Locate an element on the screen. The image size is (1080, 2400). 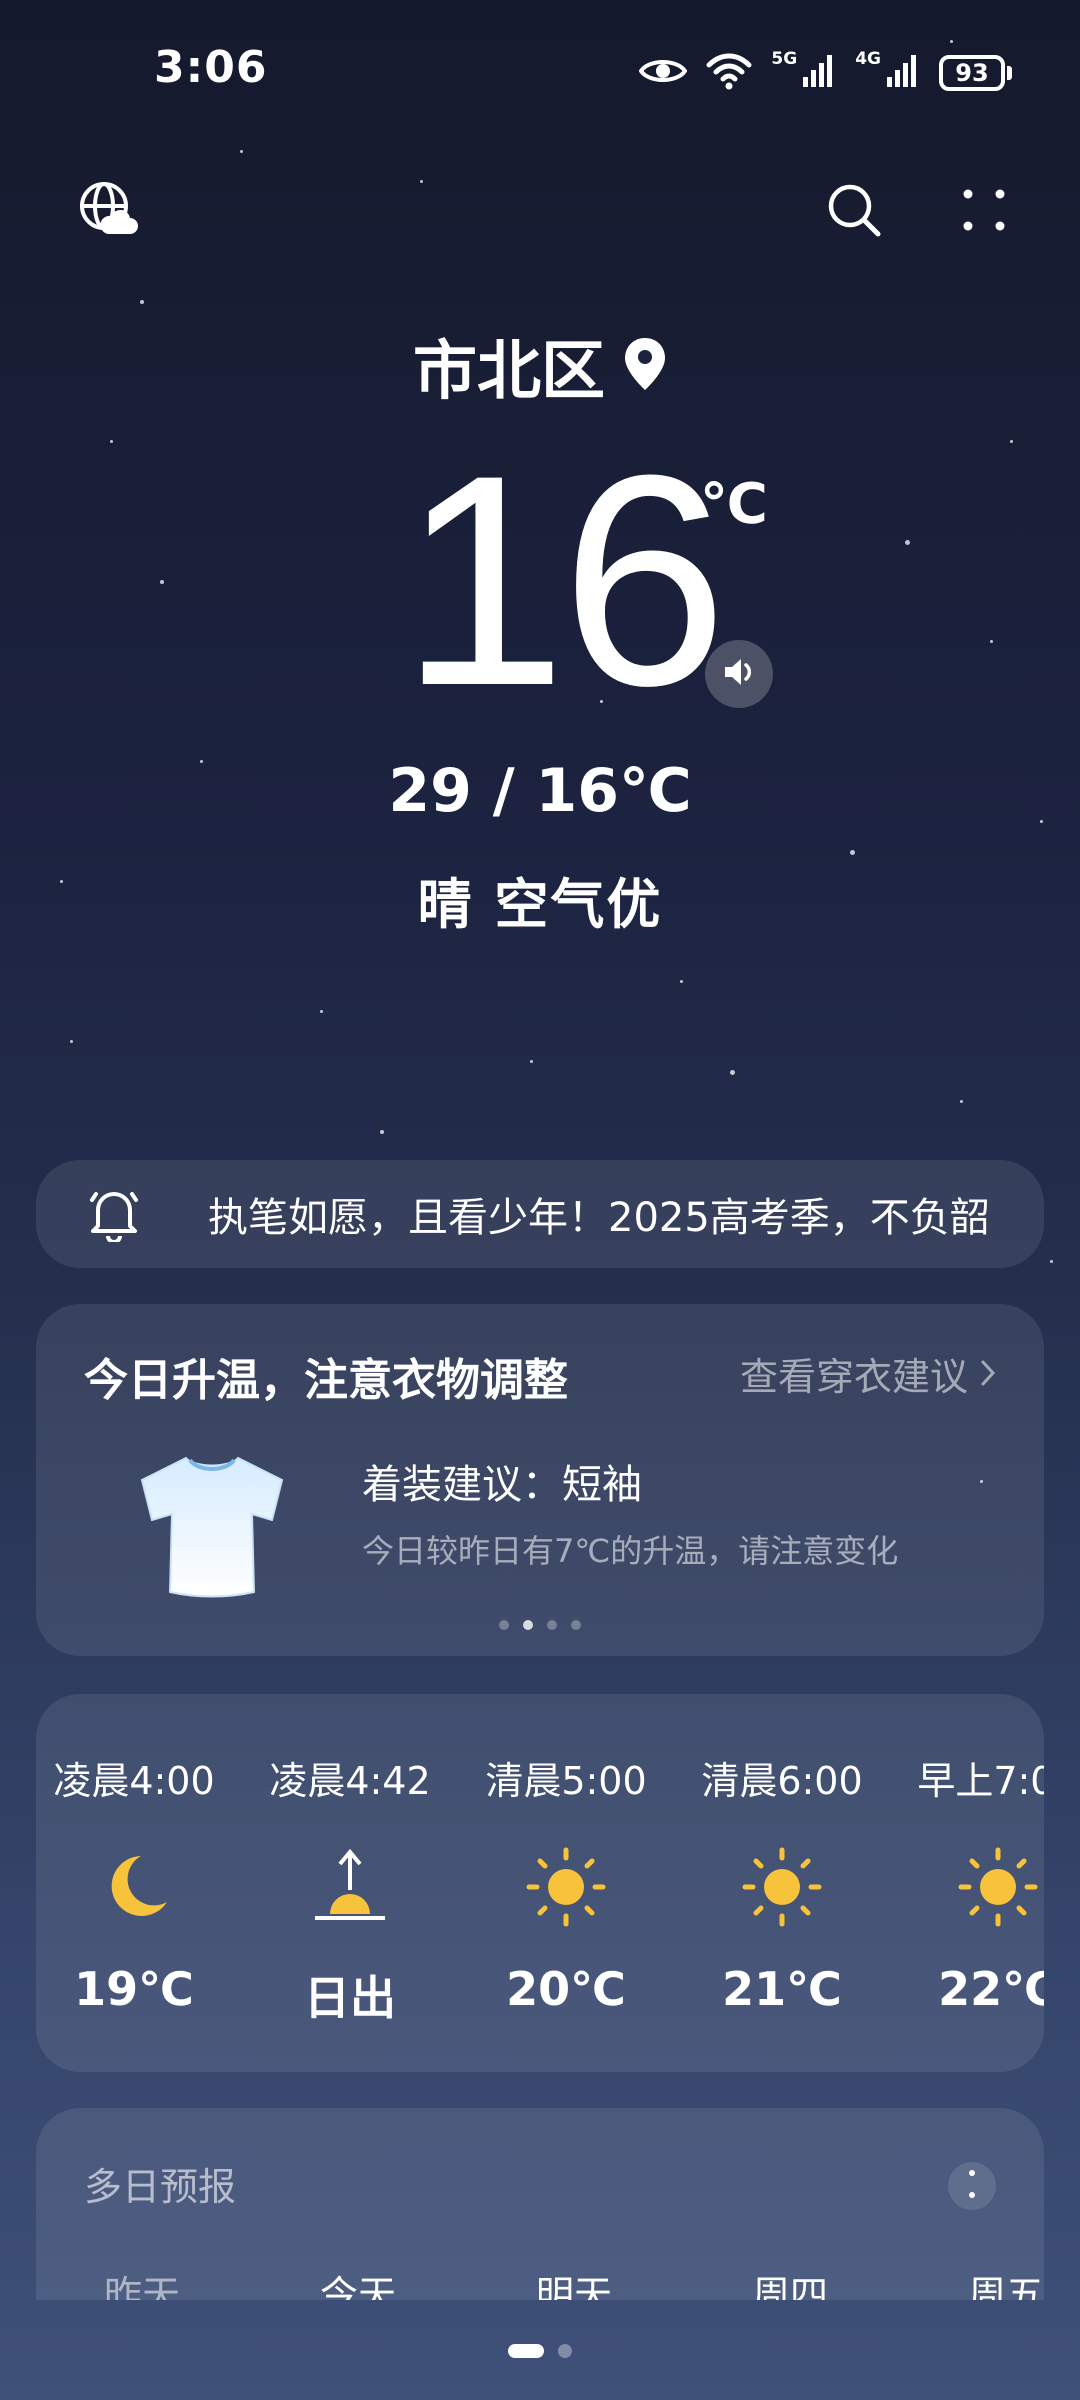
chevron-right-icon is located at coordinates (988, 1374).